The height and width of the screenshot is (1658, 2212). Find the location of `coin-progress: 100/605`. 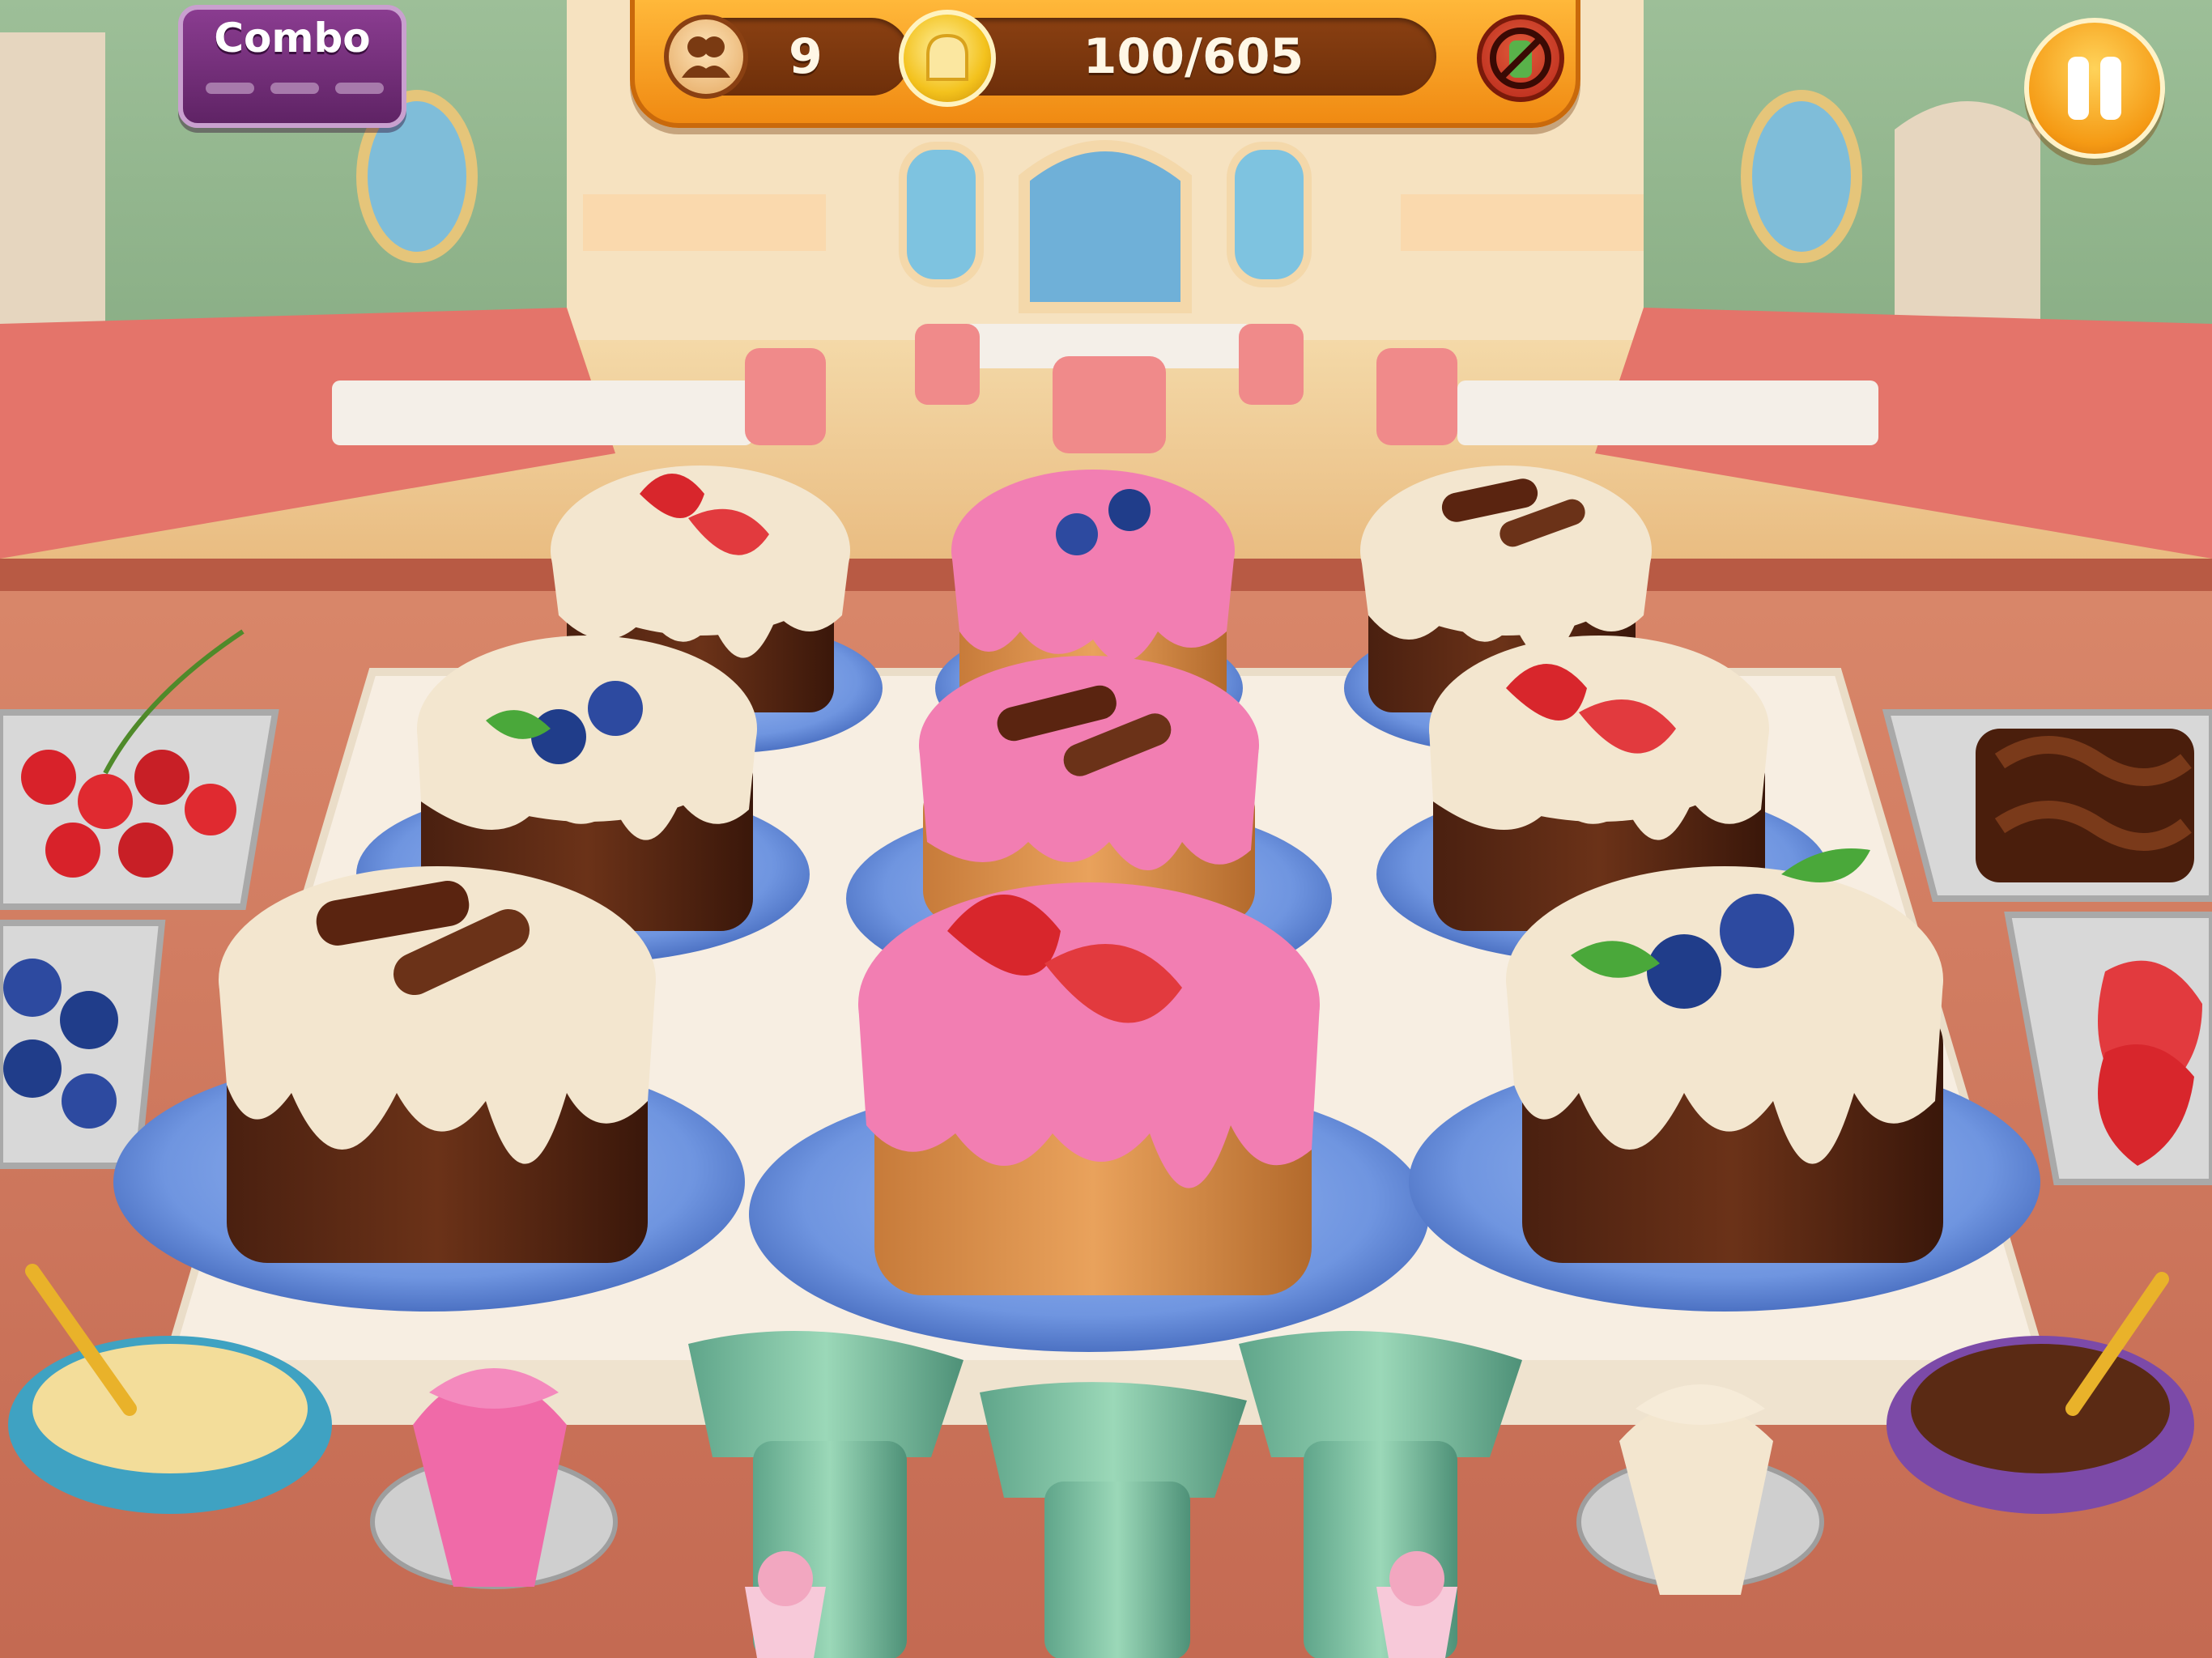

coin-progress: 100/605 is located at coordinates (1168, 58).